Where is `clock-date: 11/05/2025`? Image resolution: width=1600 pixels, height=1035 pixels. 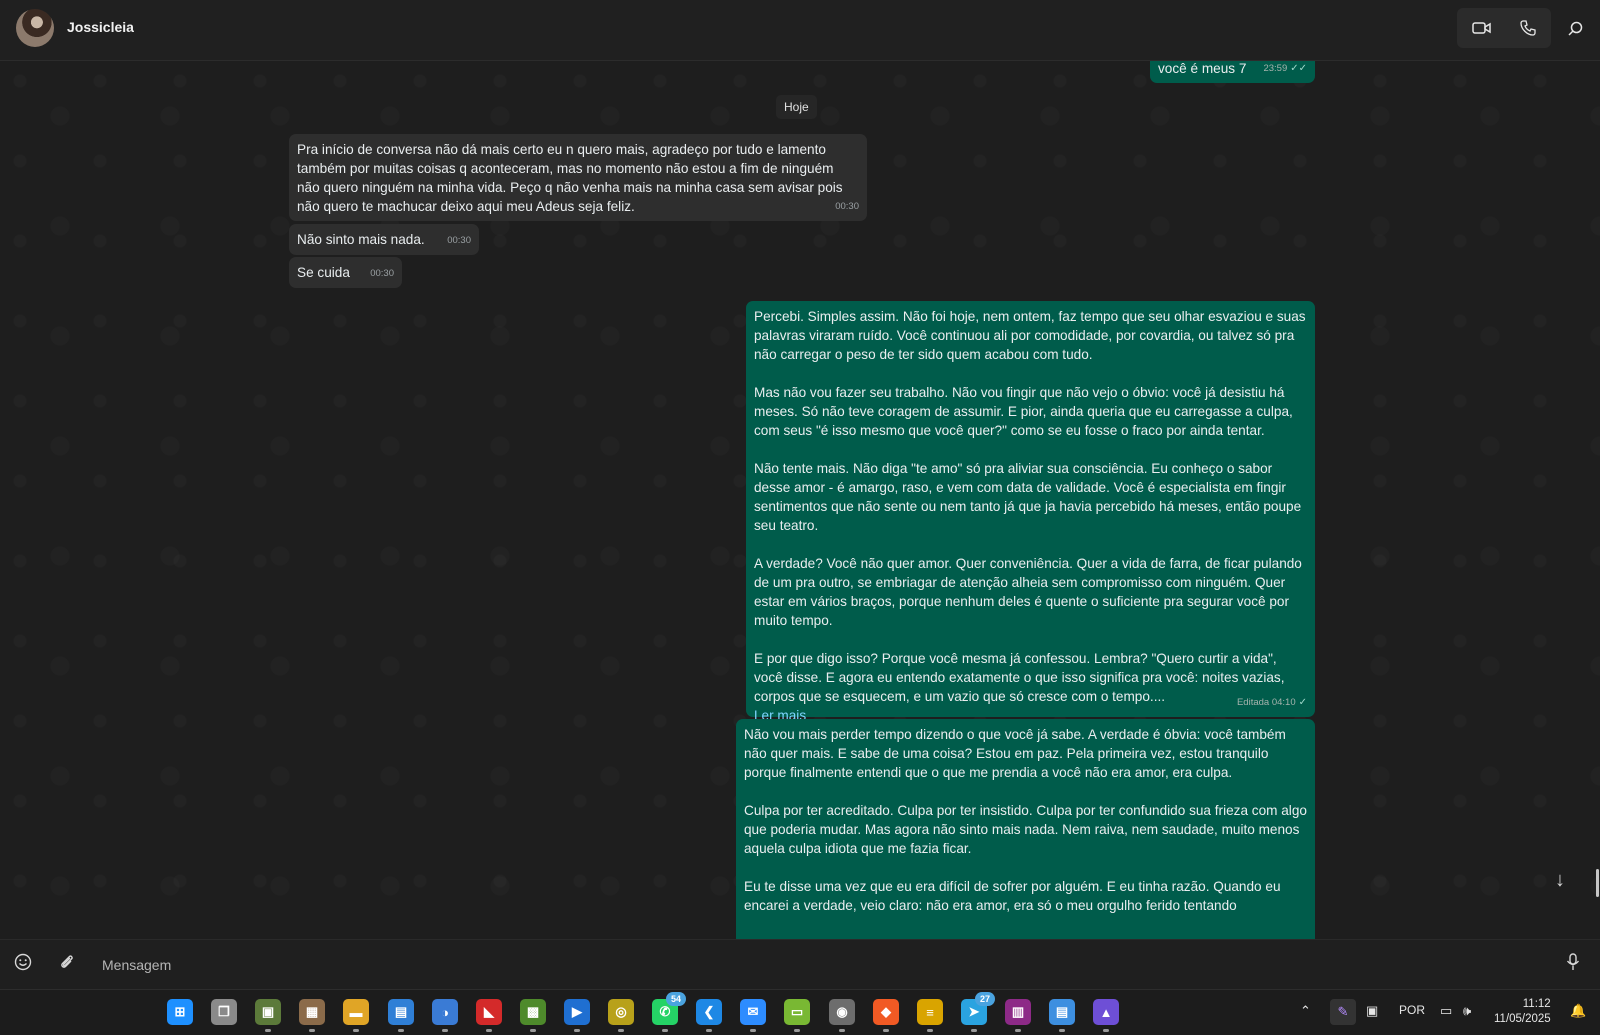
clock-date: 11/05/2025 is located at coordinates (1522, 1019).